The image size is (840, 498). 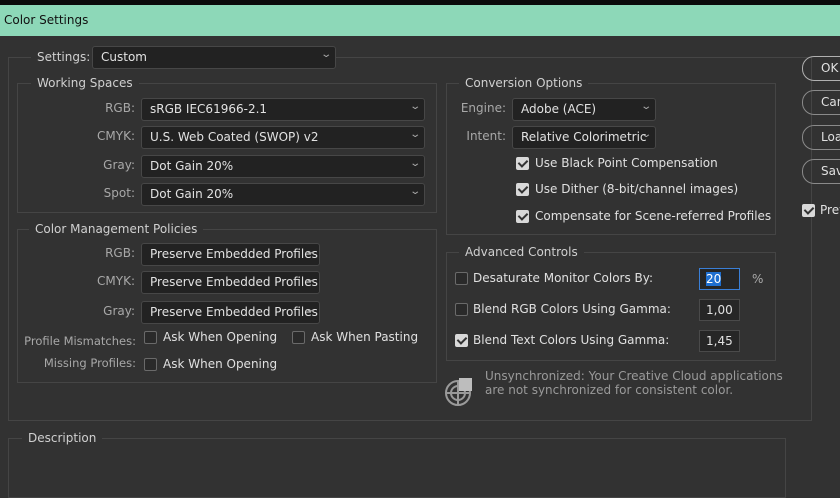 I want to click on rgb-working-space-dropdown: sRGB IEC61966-2.1 ⌄, so click(x=283, y=109).